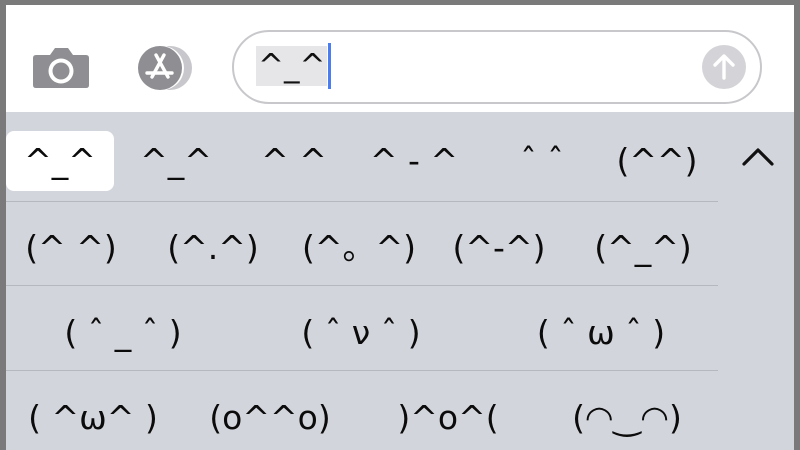  I want to click on chevron-up-icon, so click(758, 157).